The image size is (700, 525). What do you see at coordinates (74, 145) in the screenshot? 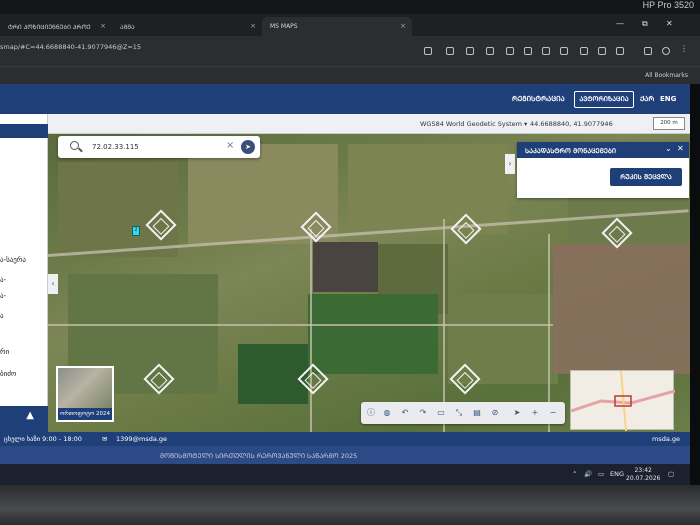
I see `search-icon` at bounding box center [74, 145].